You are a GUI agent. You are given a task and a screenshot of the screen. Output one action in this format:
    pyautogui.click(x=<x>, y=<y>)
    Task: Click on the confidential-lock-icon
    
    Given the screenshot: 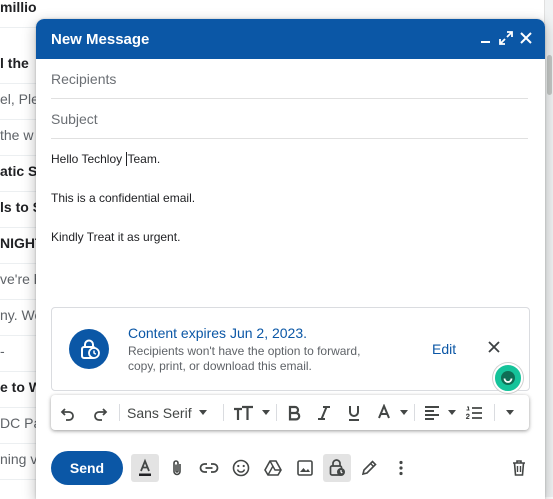 What is the action you would take?
    pyautogui.click(x=89, y=349)
    